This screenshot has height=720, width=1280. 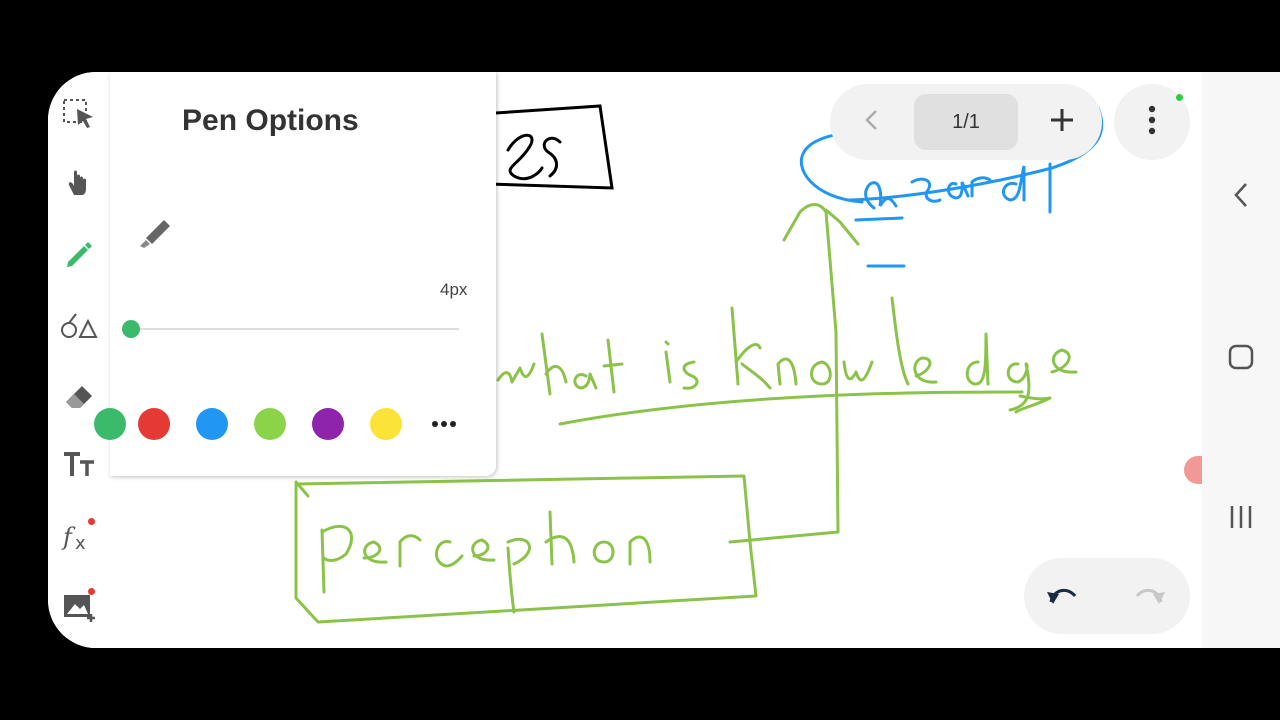 I want to click on formula-tool-button: fx, so click(x=79, y=537).